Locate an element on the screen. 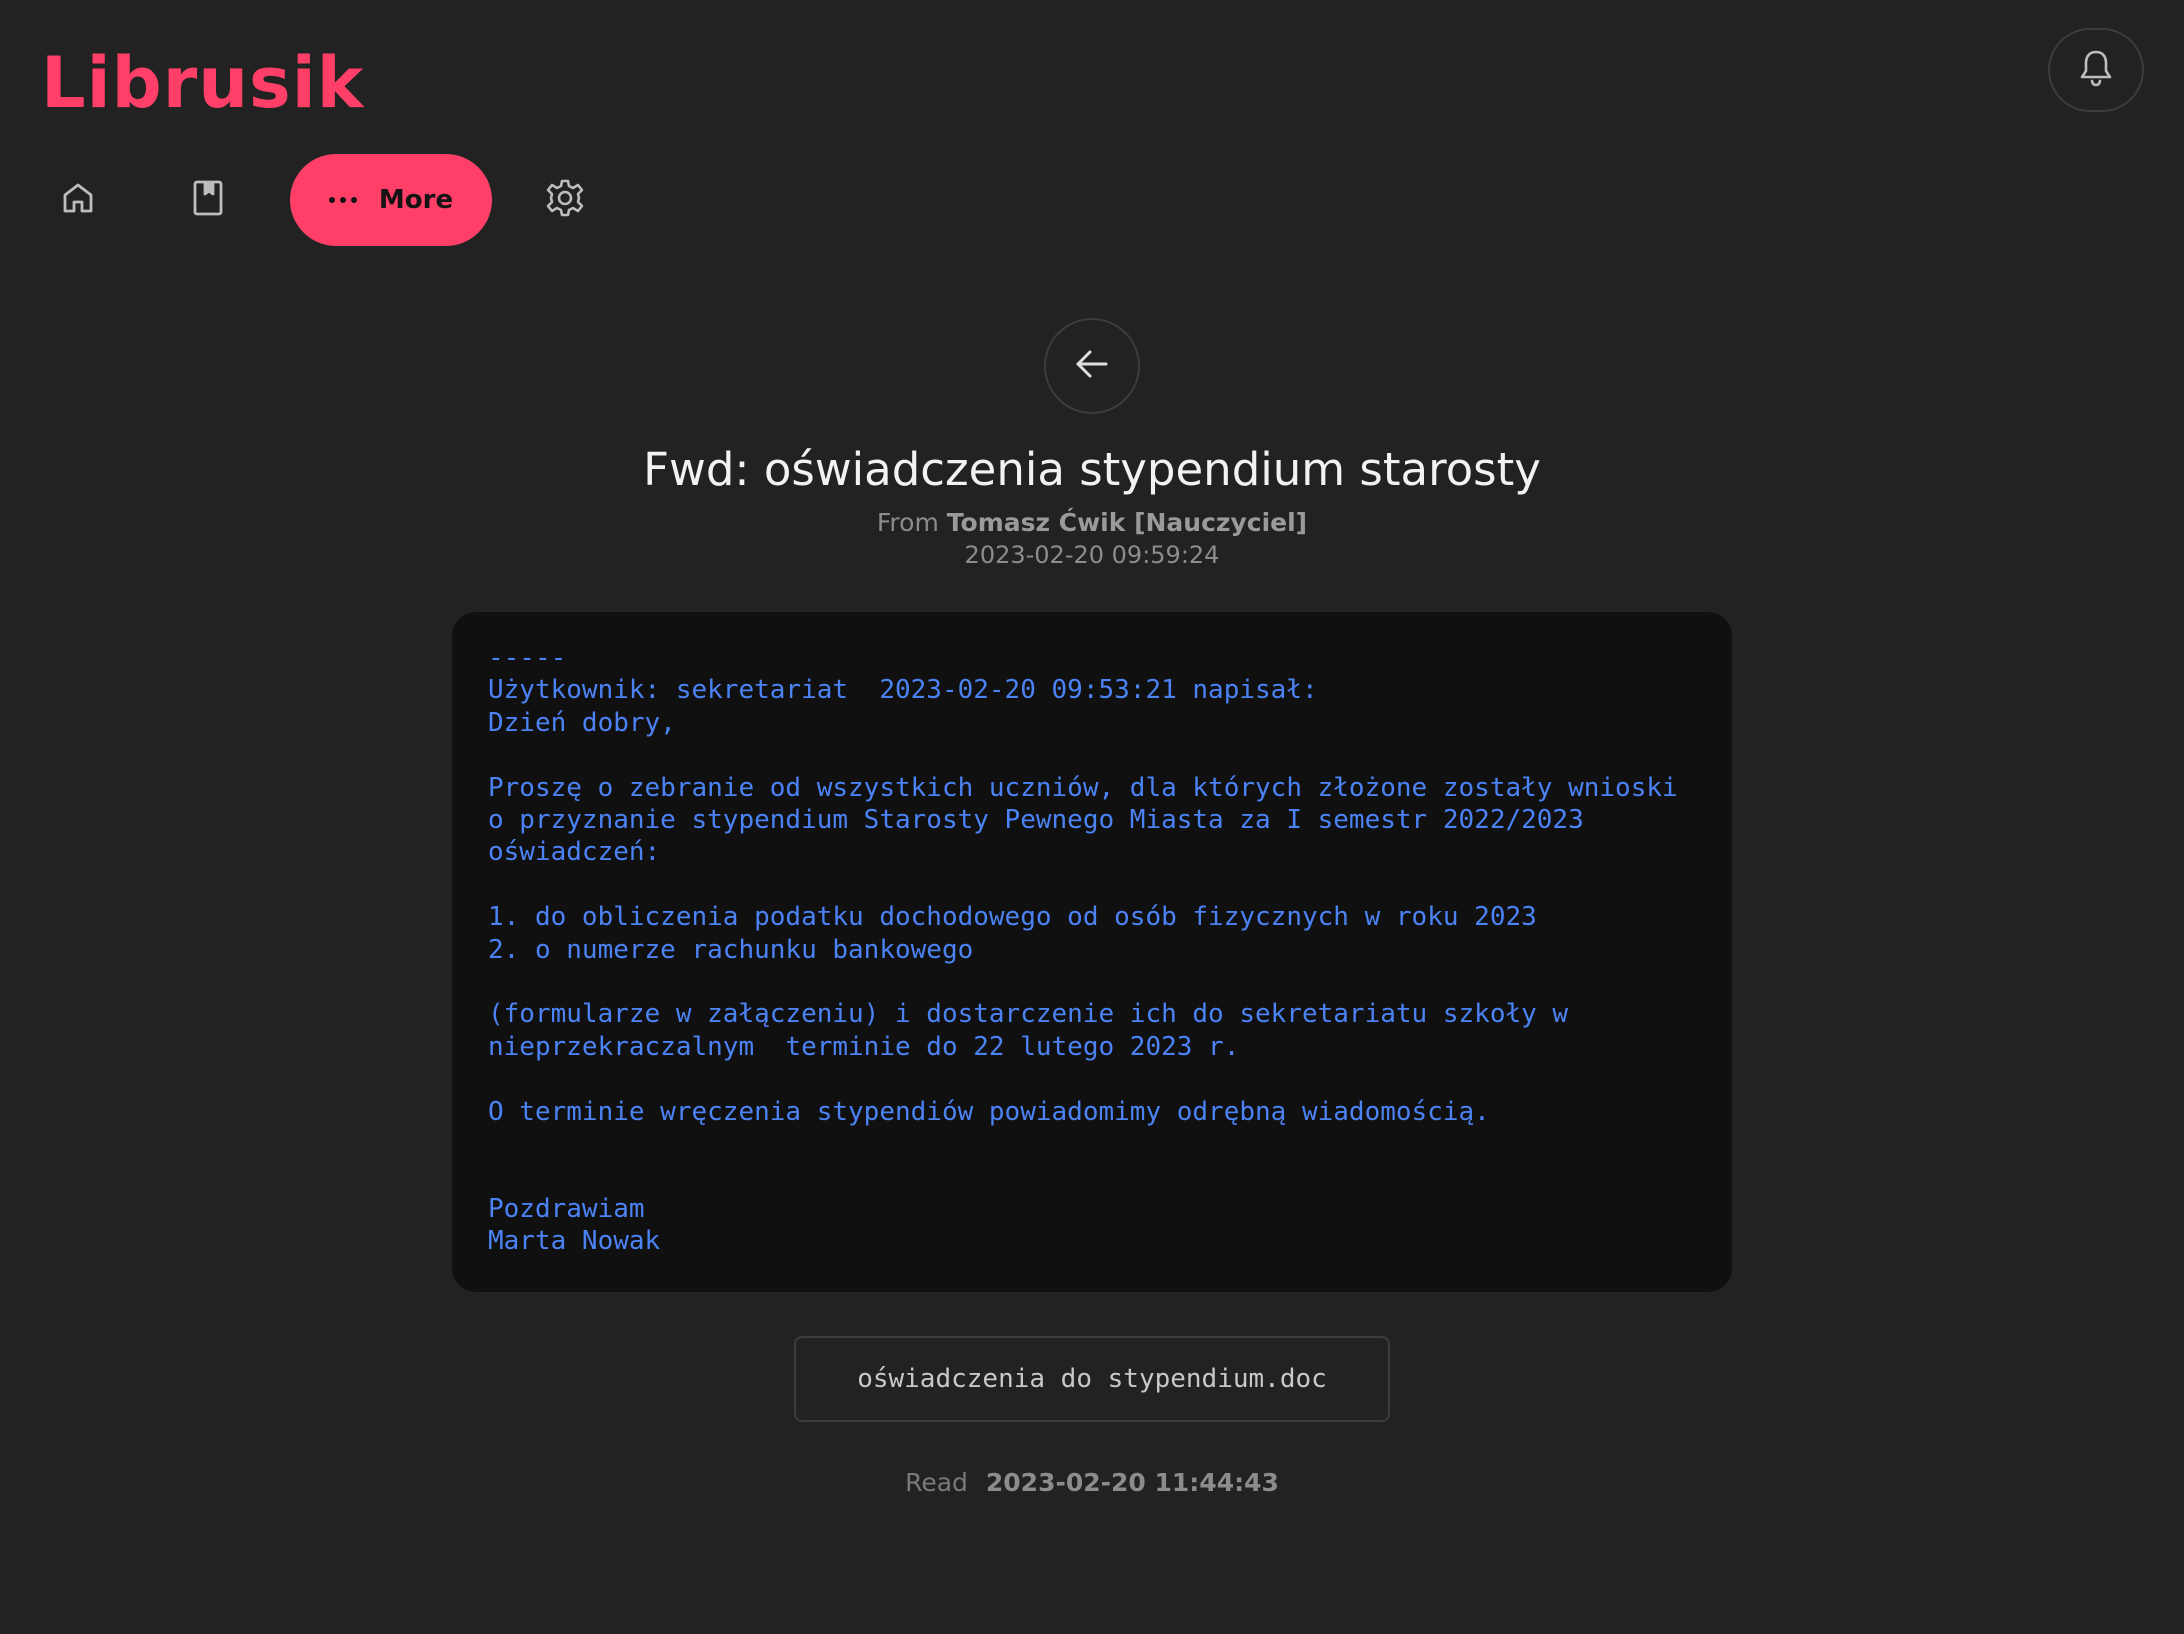 This screenshot has width=2184, height=1634. from-label: From is located at coordinates (907, 522).